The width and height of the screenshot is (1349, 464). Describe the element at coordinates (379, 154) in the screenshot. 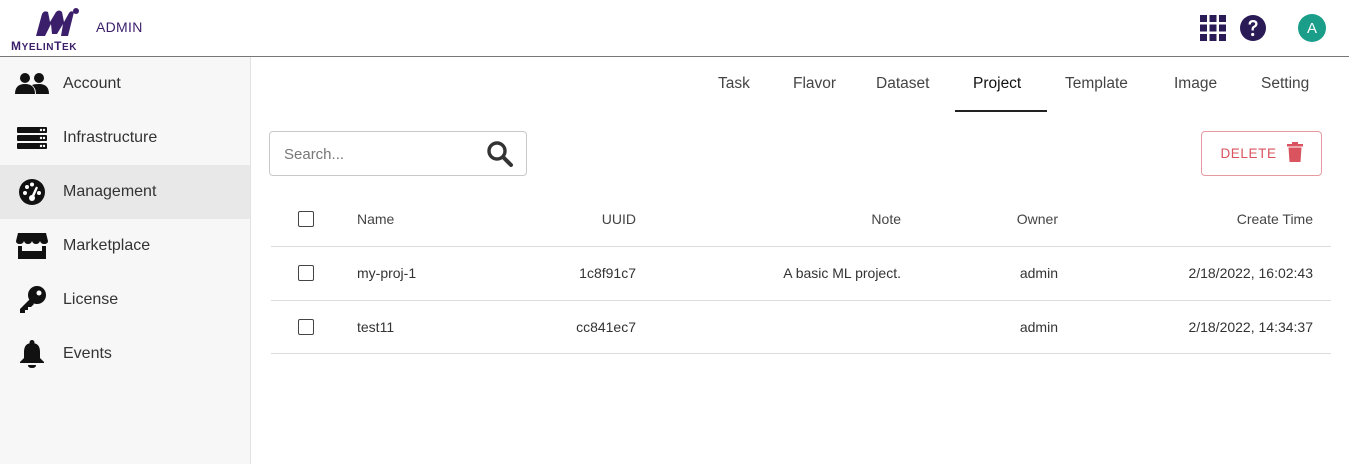

I see `search-input` at that location.